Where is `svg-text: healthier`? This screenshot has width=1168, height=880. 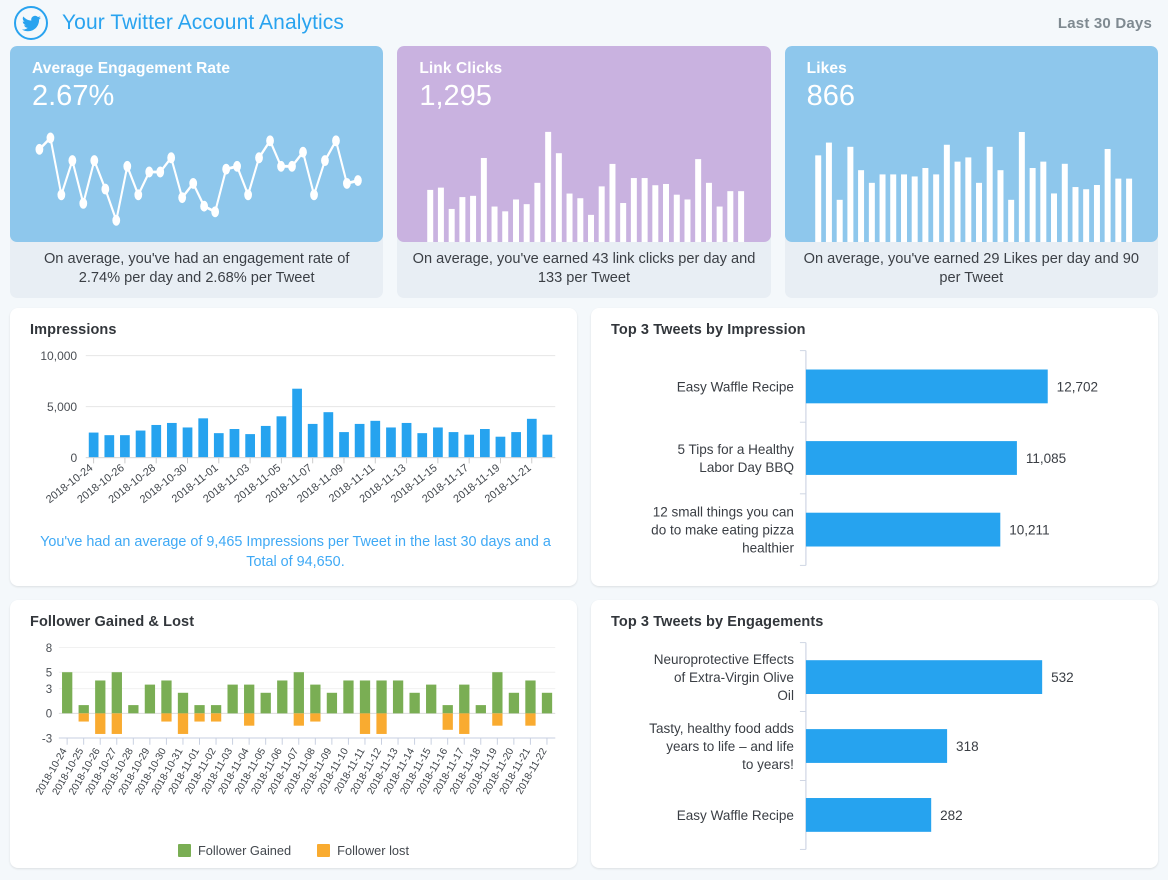 svg-text: healthier is located at coordinates (768, 547).